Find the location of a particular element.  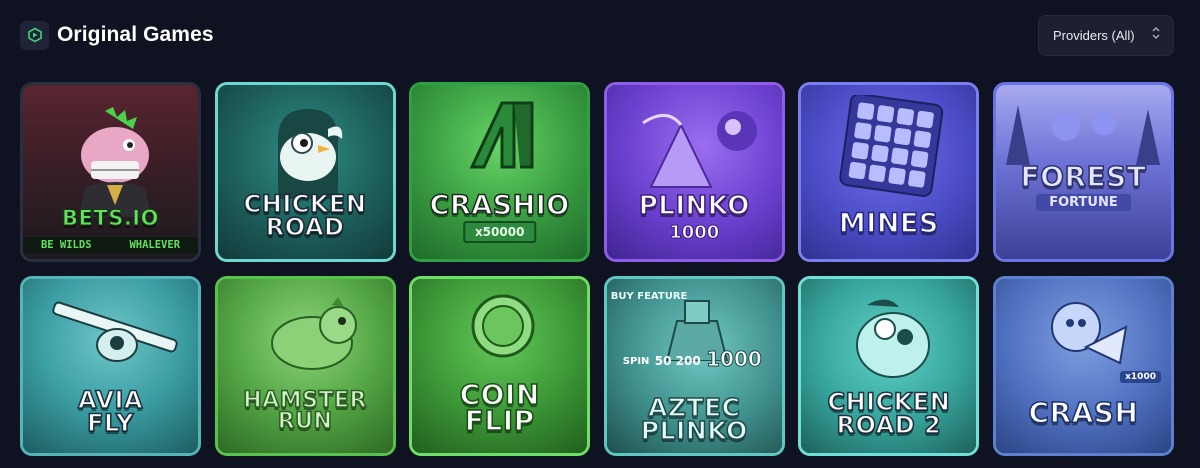

game-logo: CRASHIO is located at coordinates (499, 206).